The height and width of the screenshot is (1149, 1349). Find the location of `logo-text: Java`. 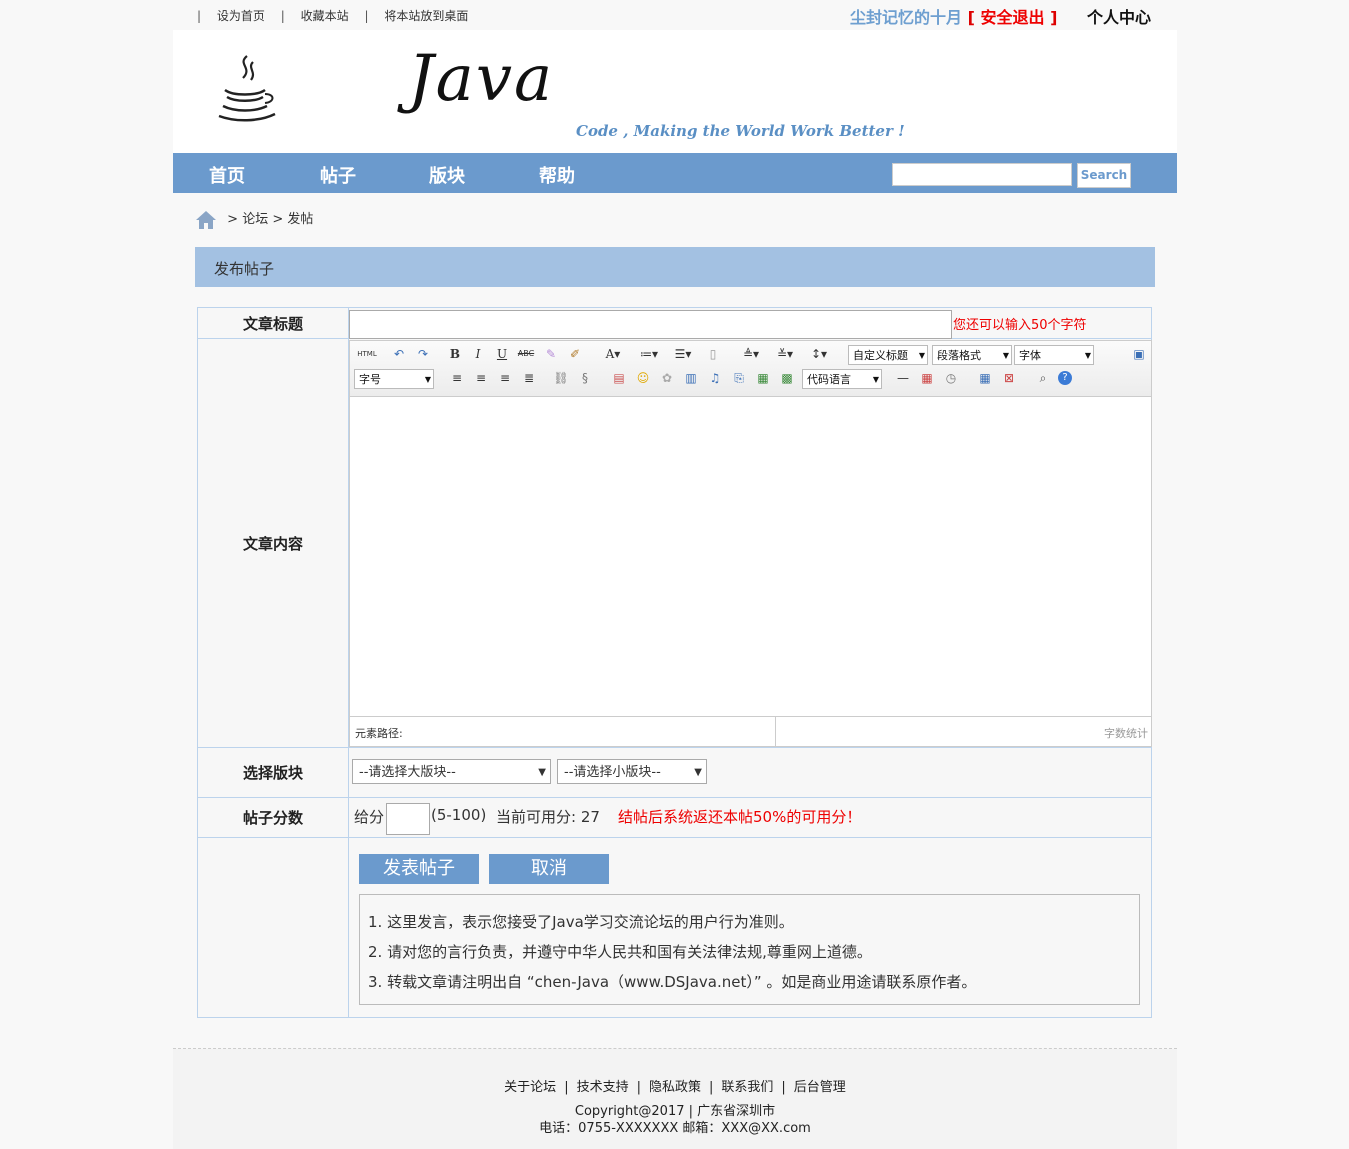

logo-text: Java is located at coordinates (481, 79).